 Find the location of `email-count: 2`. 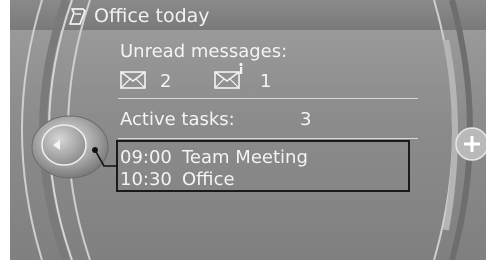

email-count: 2 is located at coordinates (166, 81).